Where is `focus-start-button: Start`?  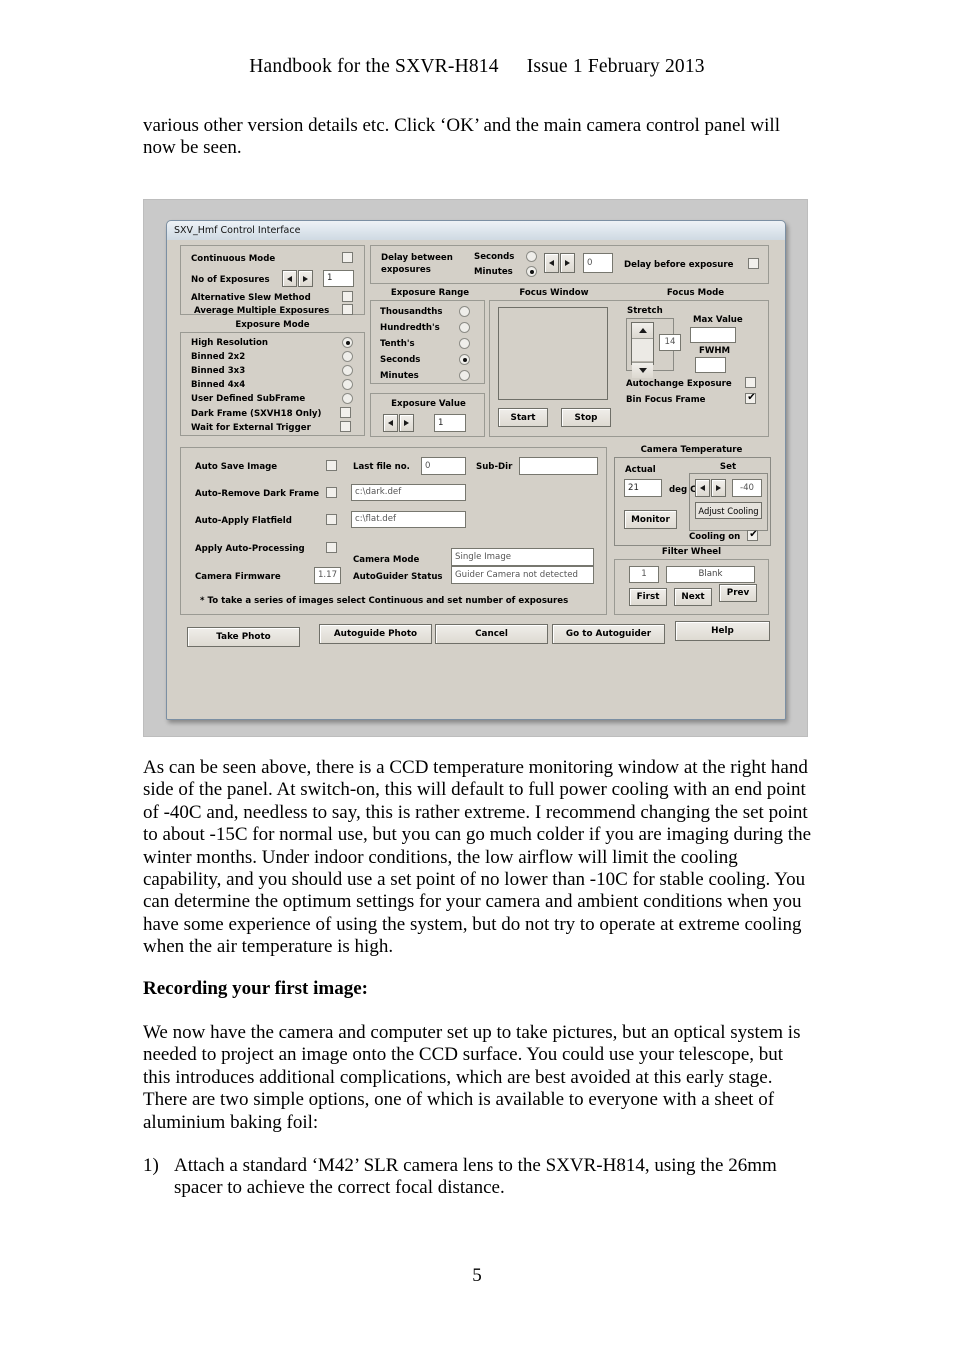 focus-start-button: Start is located at coordinates (523, 417).